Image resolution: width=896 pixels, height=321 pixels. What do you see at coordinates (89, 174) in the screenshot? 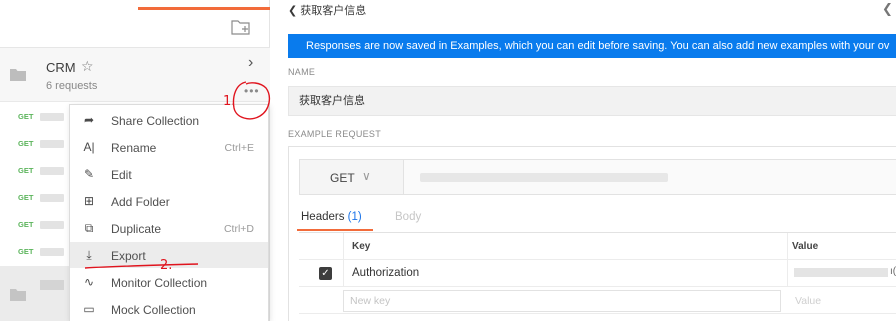
I see `pencil-icon: ✎` at bounding box center [89, 174].